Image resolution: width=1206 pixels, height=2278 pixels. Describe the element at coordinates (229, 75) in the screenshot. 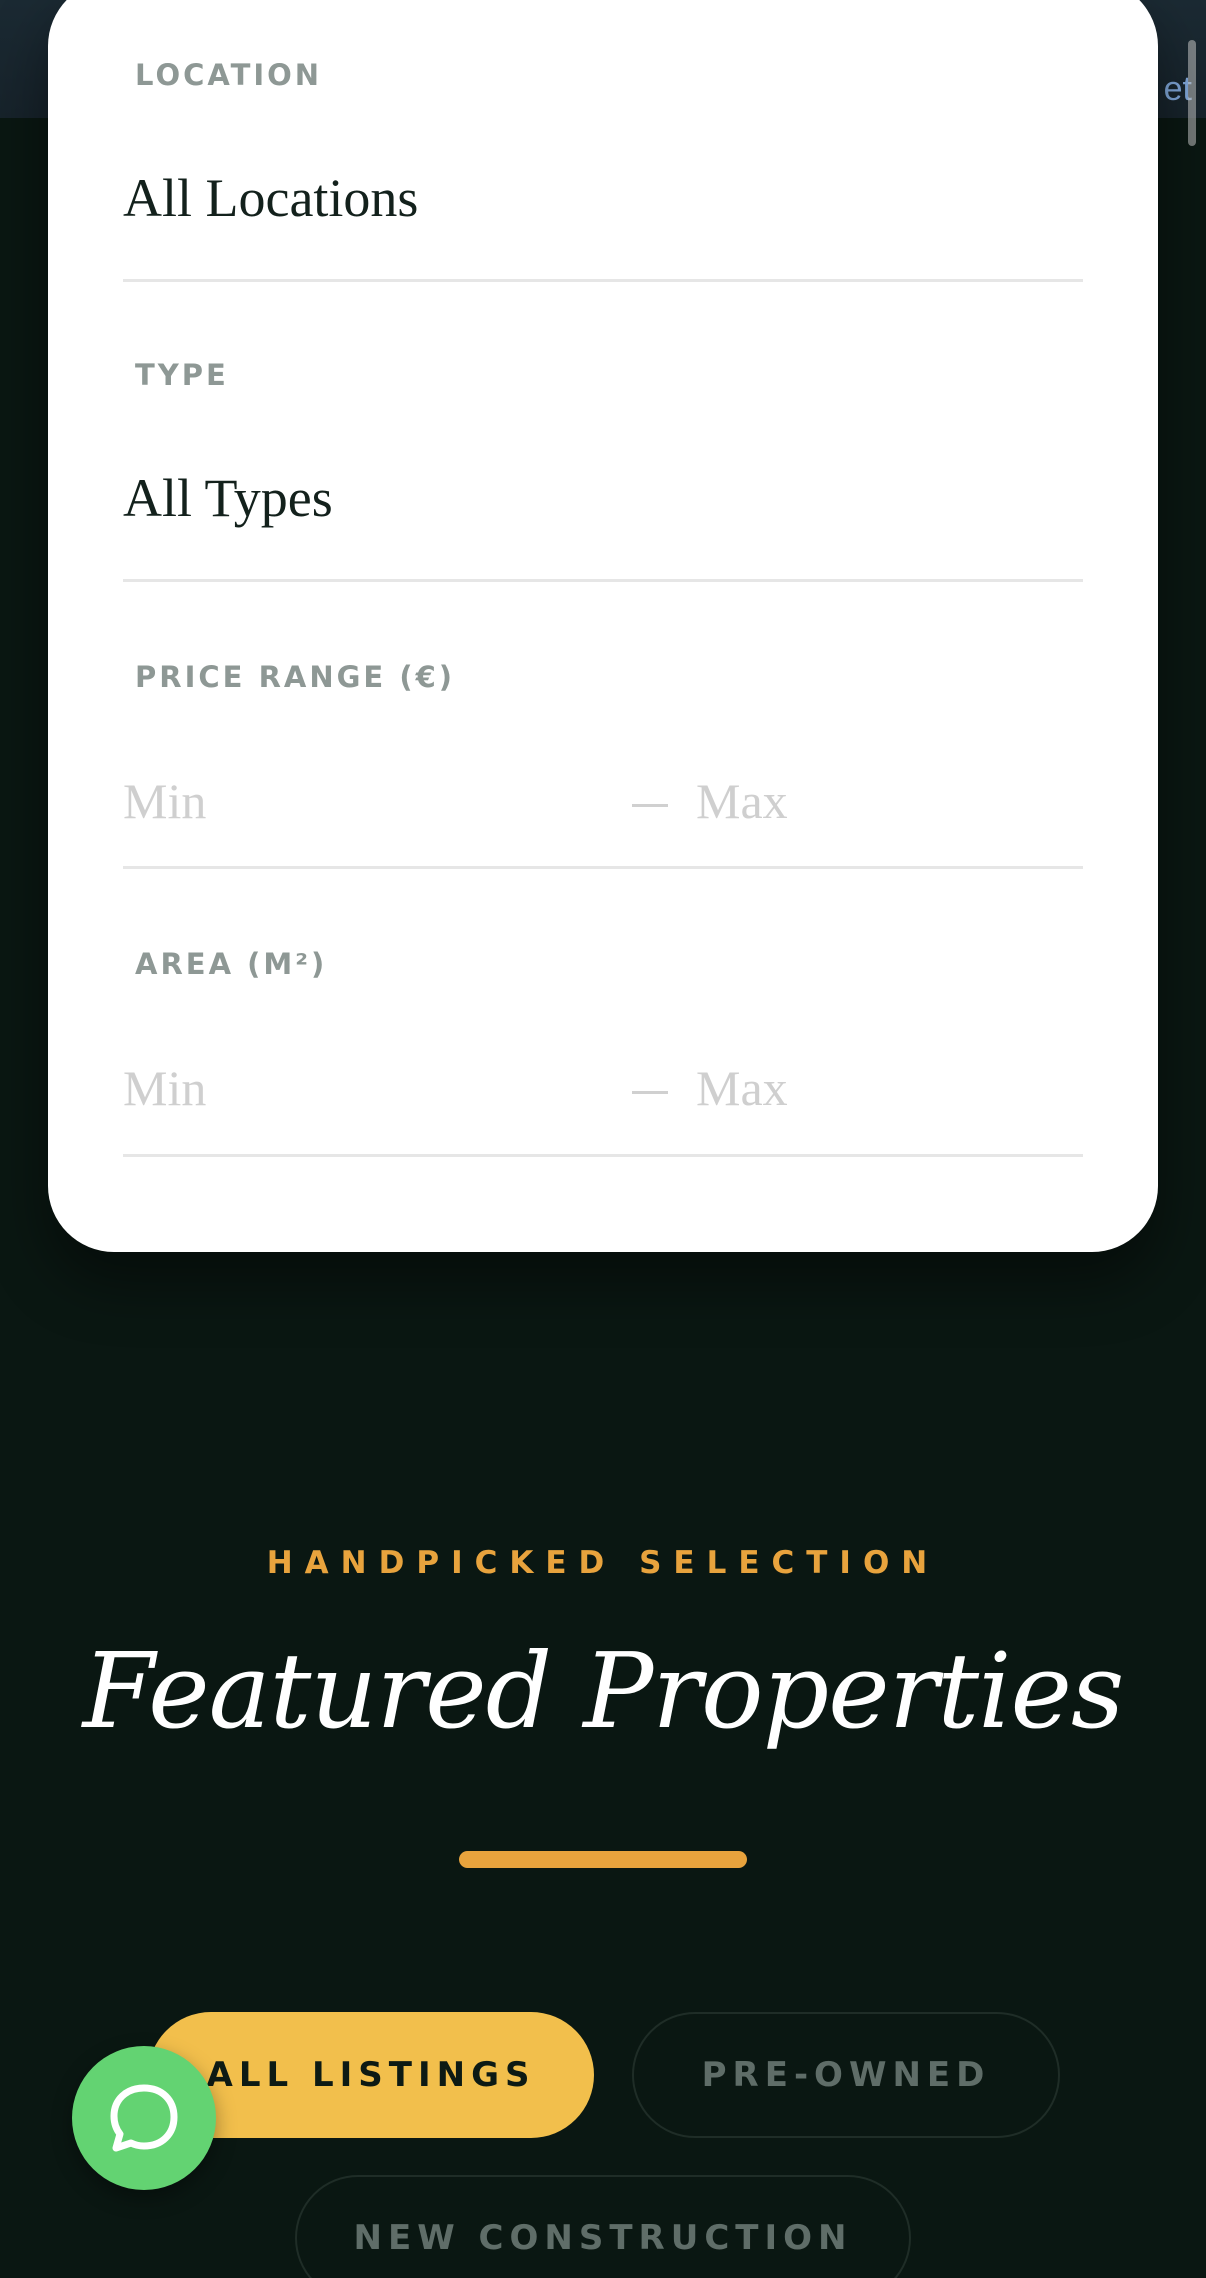

I see `location-label: LOCATION` at that location.